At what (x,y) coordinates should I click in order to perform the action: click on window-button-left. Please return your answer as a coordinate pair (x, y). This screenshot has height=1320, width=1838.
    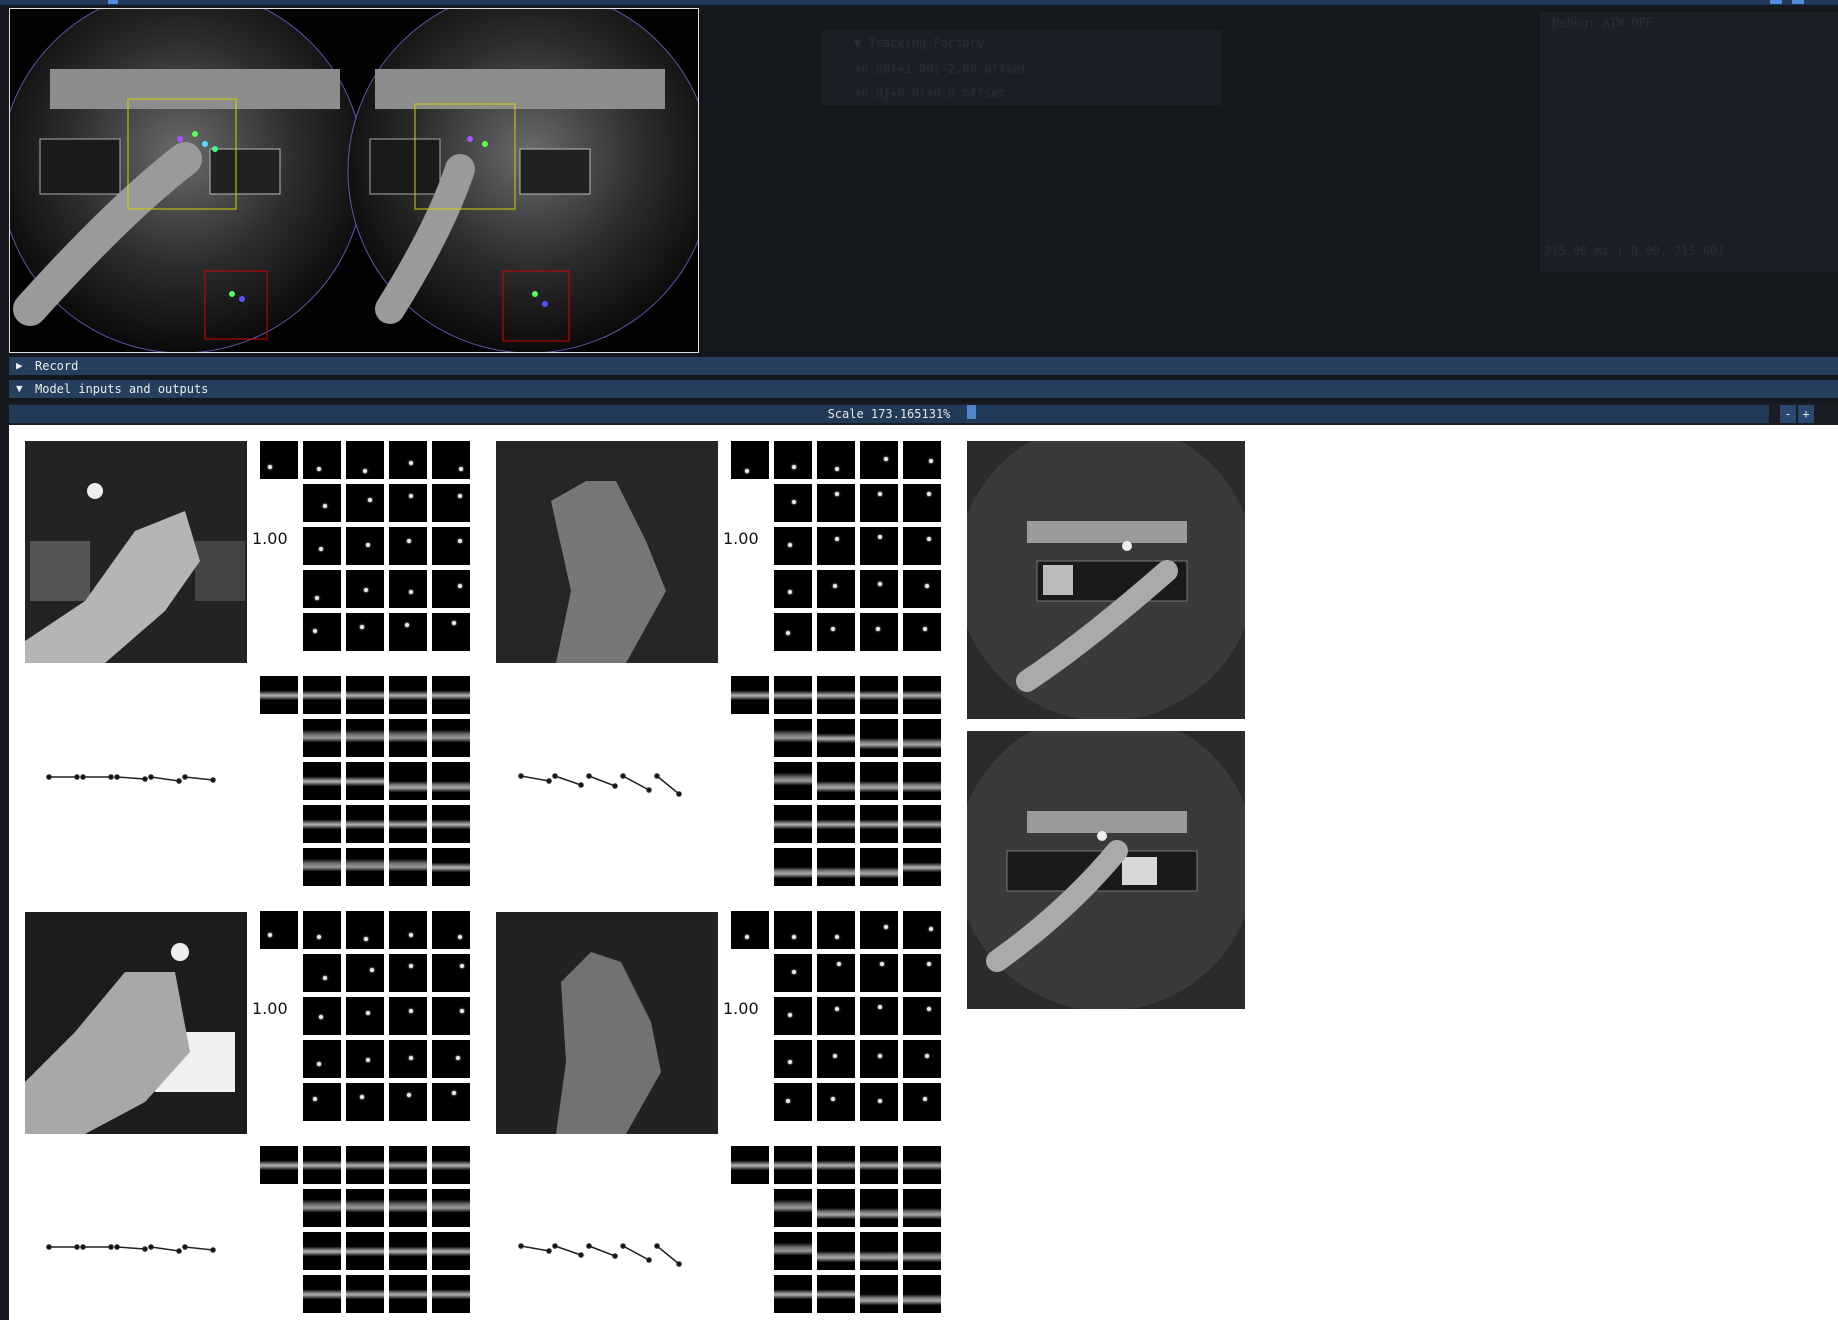
    Looking at the image, I should click on (1776, 2).